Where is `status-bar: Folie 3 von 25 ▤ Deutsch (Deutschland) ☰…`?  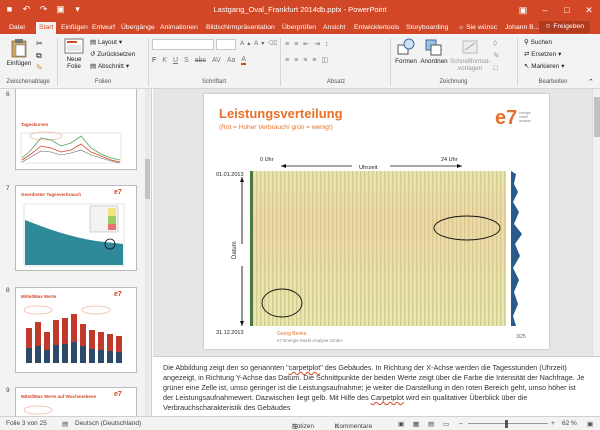 status-bar: Folie 3 von 25 ▤ Deutsch (Deutschland) ☰… is located at coordinates (300, 423).